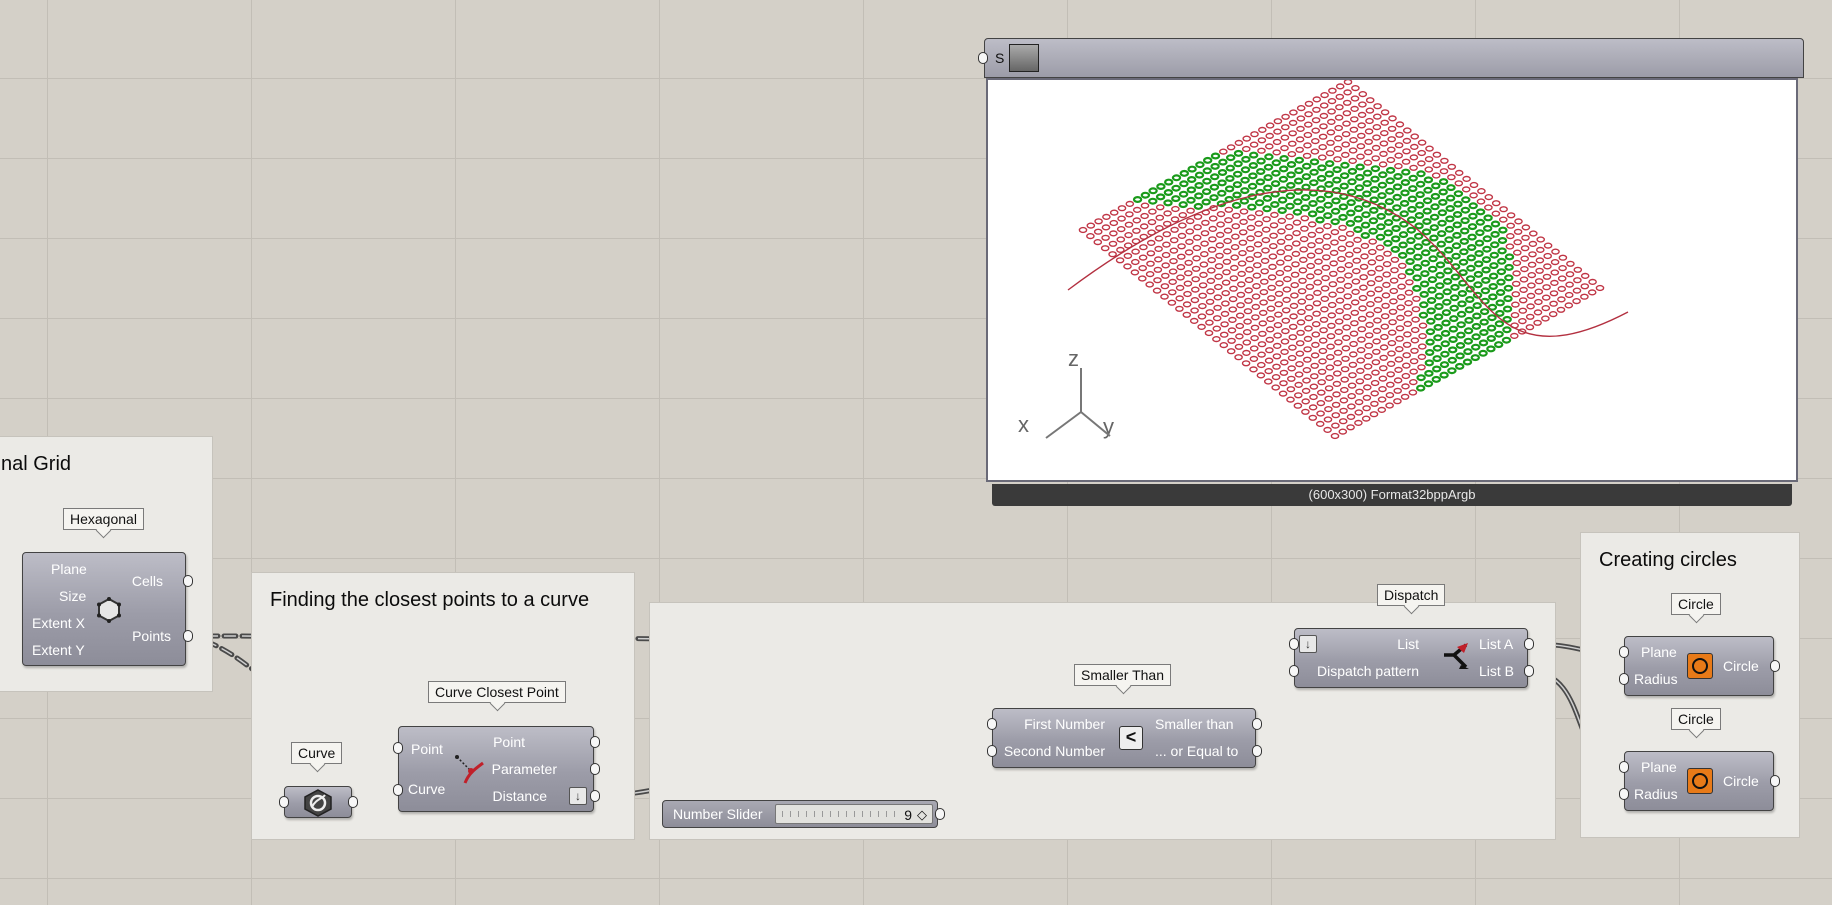 This screenshot has width=1832, height=905. What do you see at coordinates (353, 802) in the screenshot?
I see `curve-output-grip` at bounding box center [353, 802].